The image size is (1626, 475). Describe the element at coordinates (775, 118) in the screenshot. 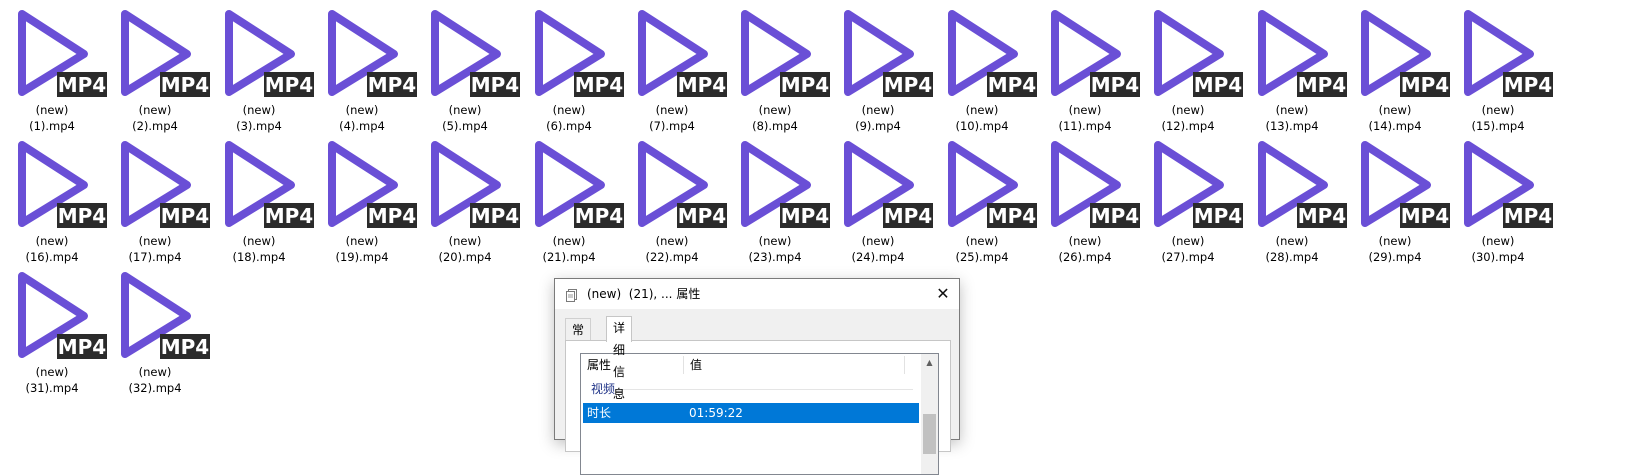

I see `file-name: (new) (8).mp4` at that location.